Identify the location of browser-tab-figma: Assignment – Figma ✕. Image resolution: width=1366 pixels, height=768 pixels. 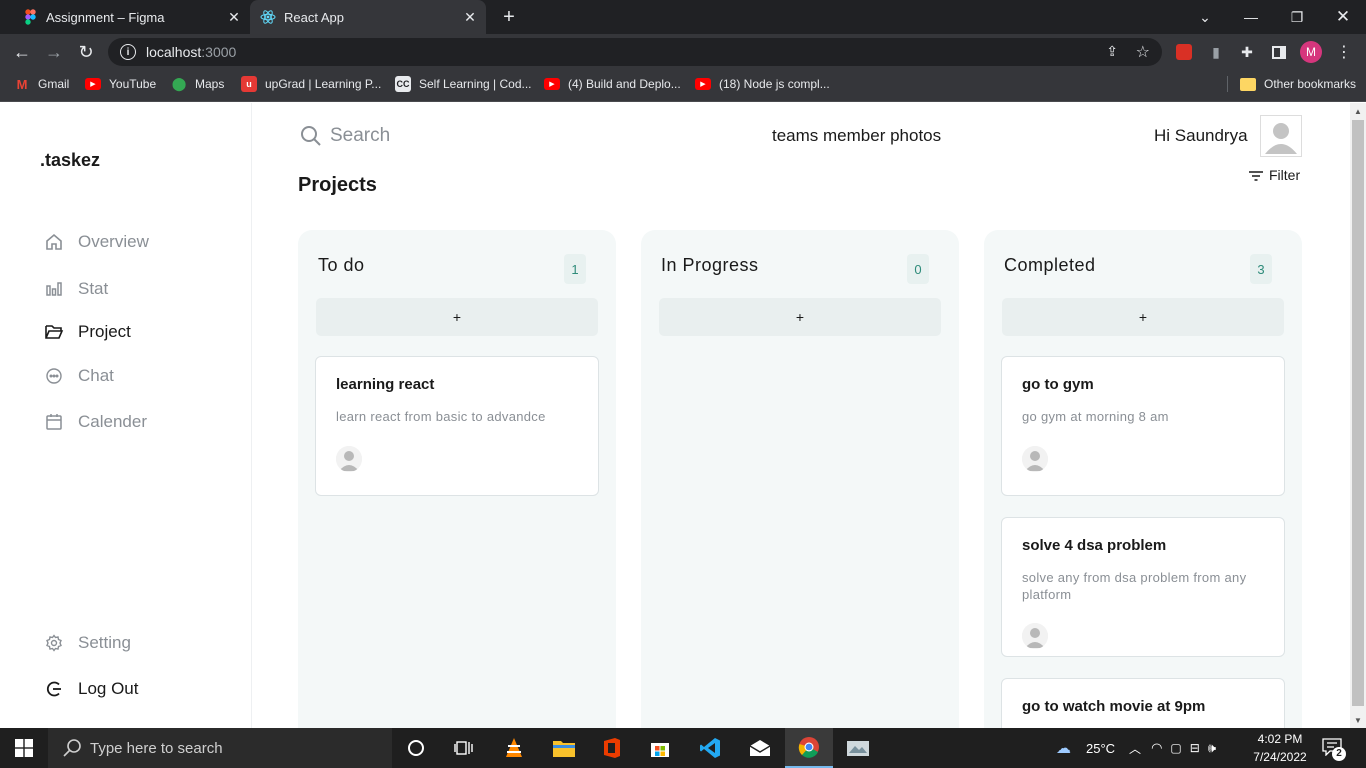
(125, 17).